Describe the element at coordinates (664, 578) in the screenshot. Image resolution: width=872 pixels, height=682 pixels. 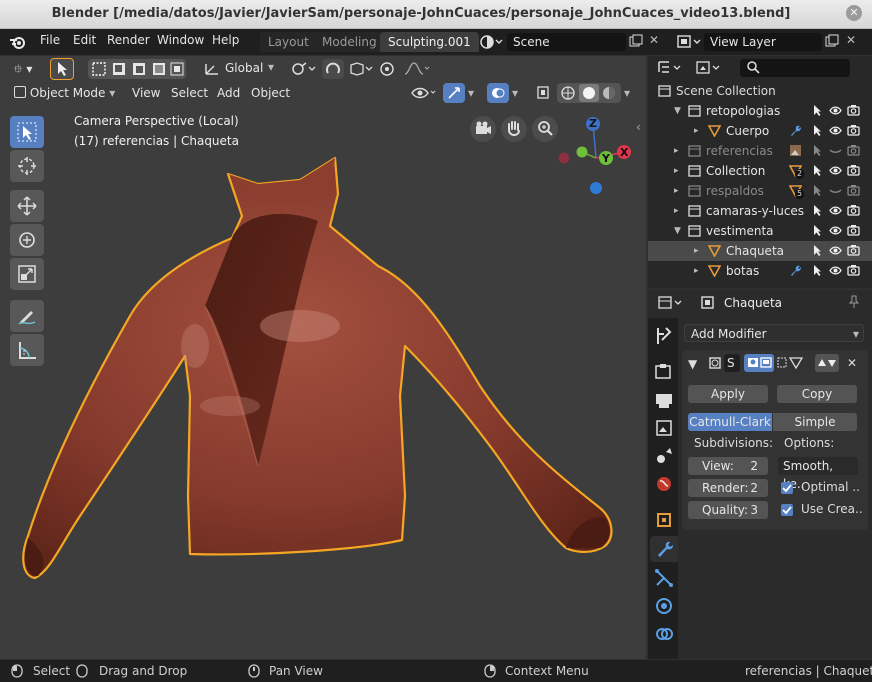
I see `particles-tab-icon` at that location.